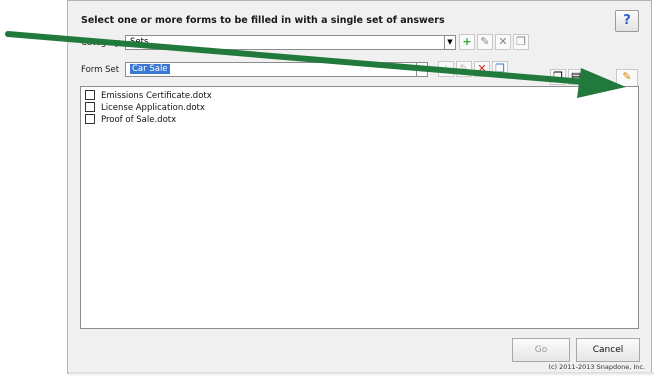  Describe the element at coordinates (290, 42) in the screenshot. I see `category-select: Sets ▼` at that location.